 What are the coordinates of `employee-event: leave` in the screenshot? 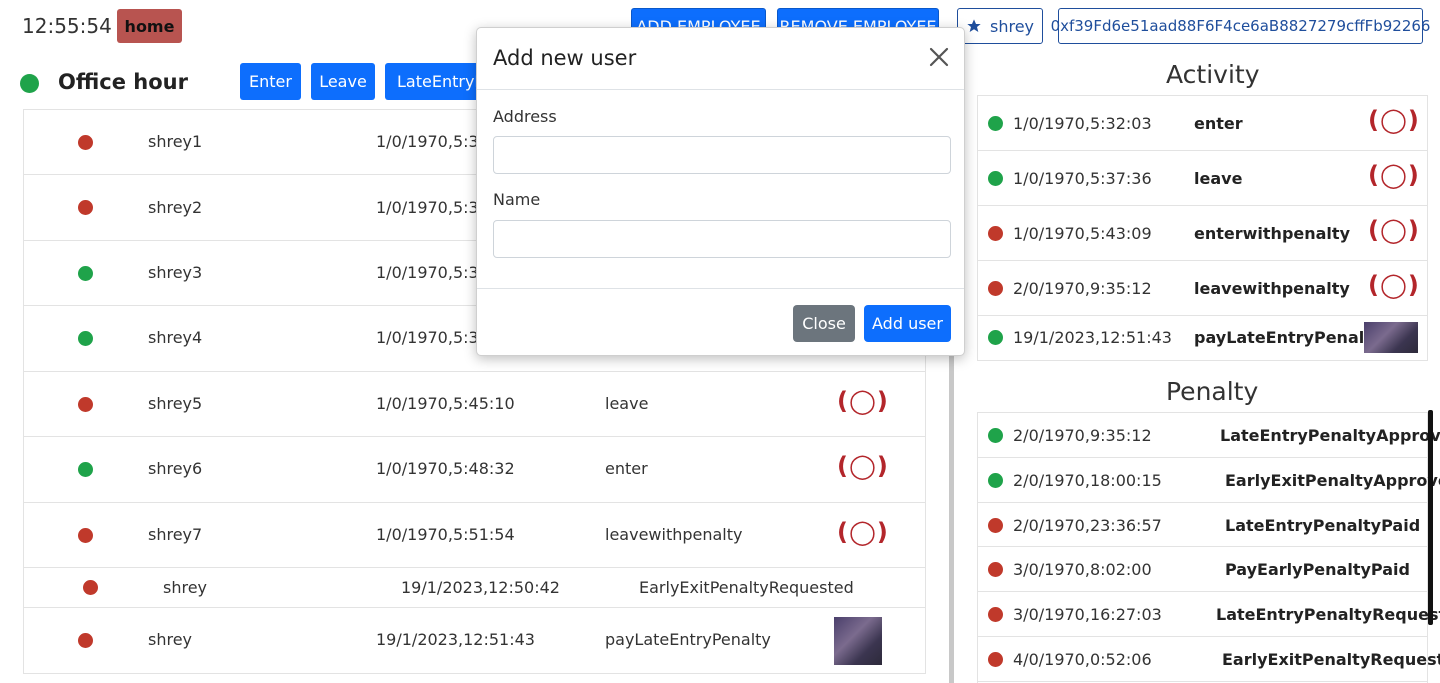 It's located at (627, 403).